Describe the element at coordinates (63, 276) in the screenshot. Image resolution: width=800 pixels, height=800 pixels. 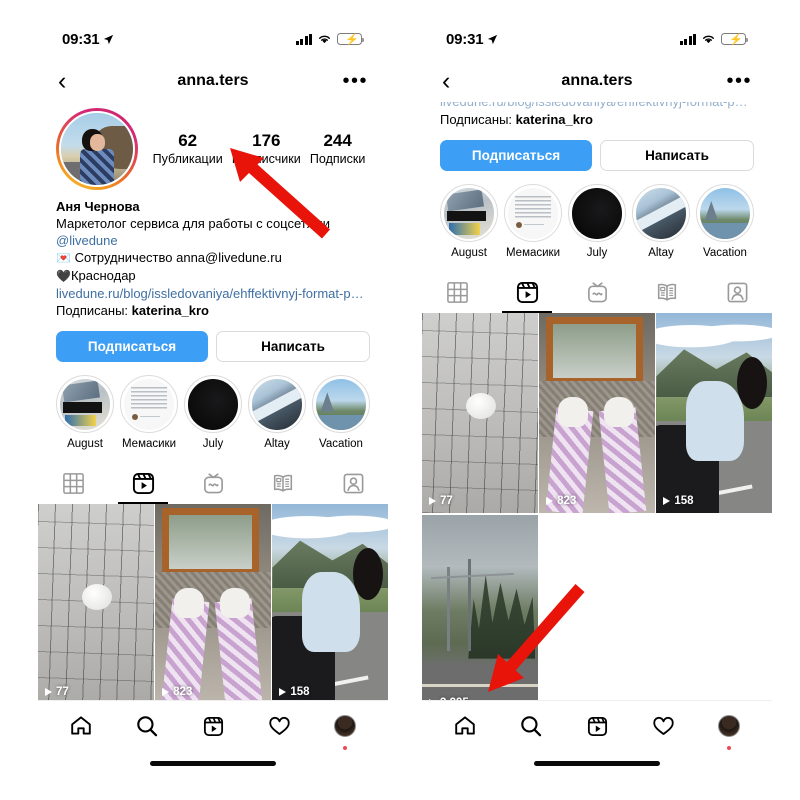
I see `black-heart-icon: 🖤` at that location.